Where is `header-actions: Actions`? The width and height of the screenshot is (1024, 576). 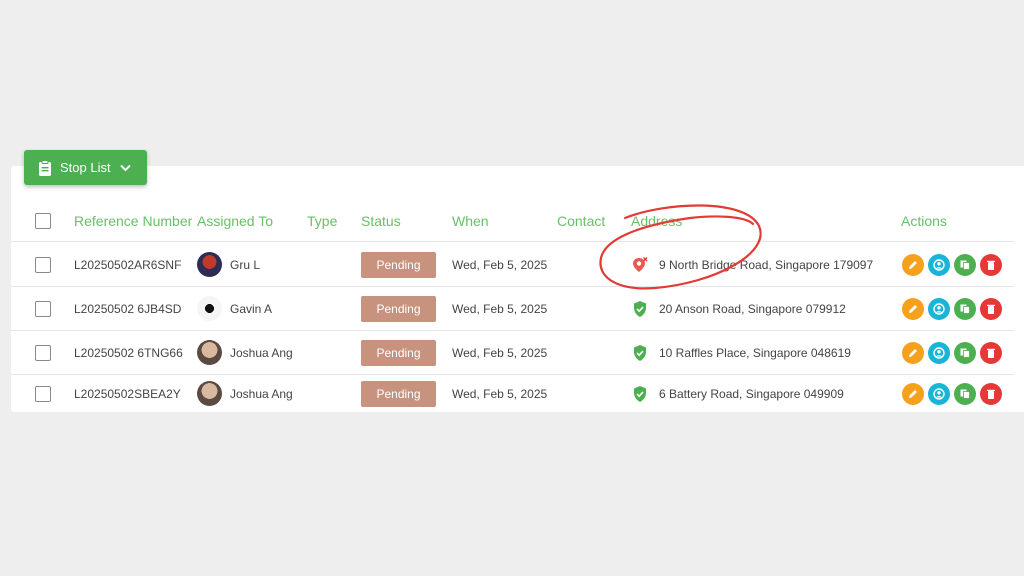 header-actions: Actions is located at coordinates (924, 220).